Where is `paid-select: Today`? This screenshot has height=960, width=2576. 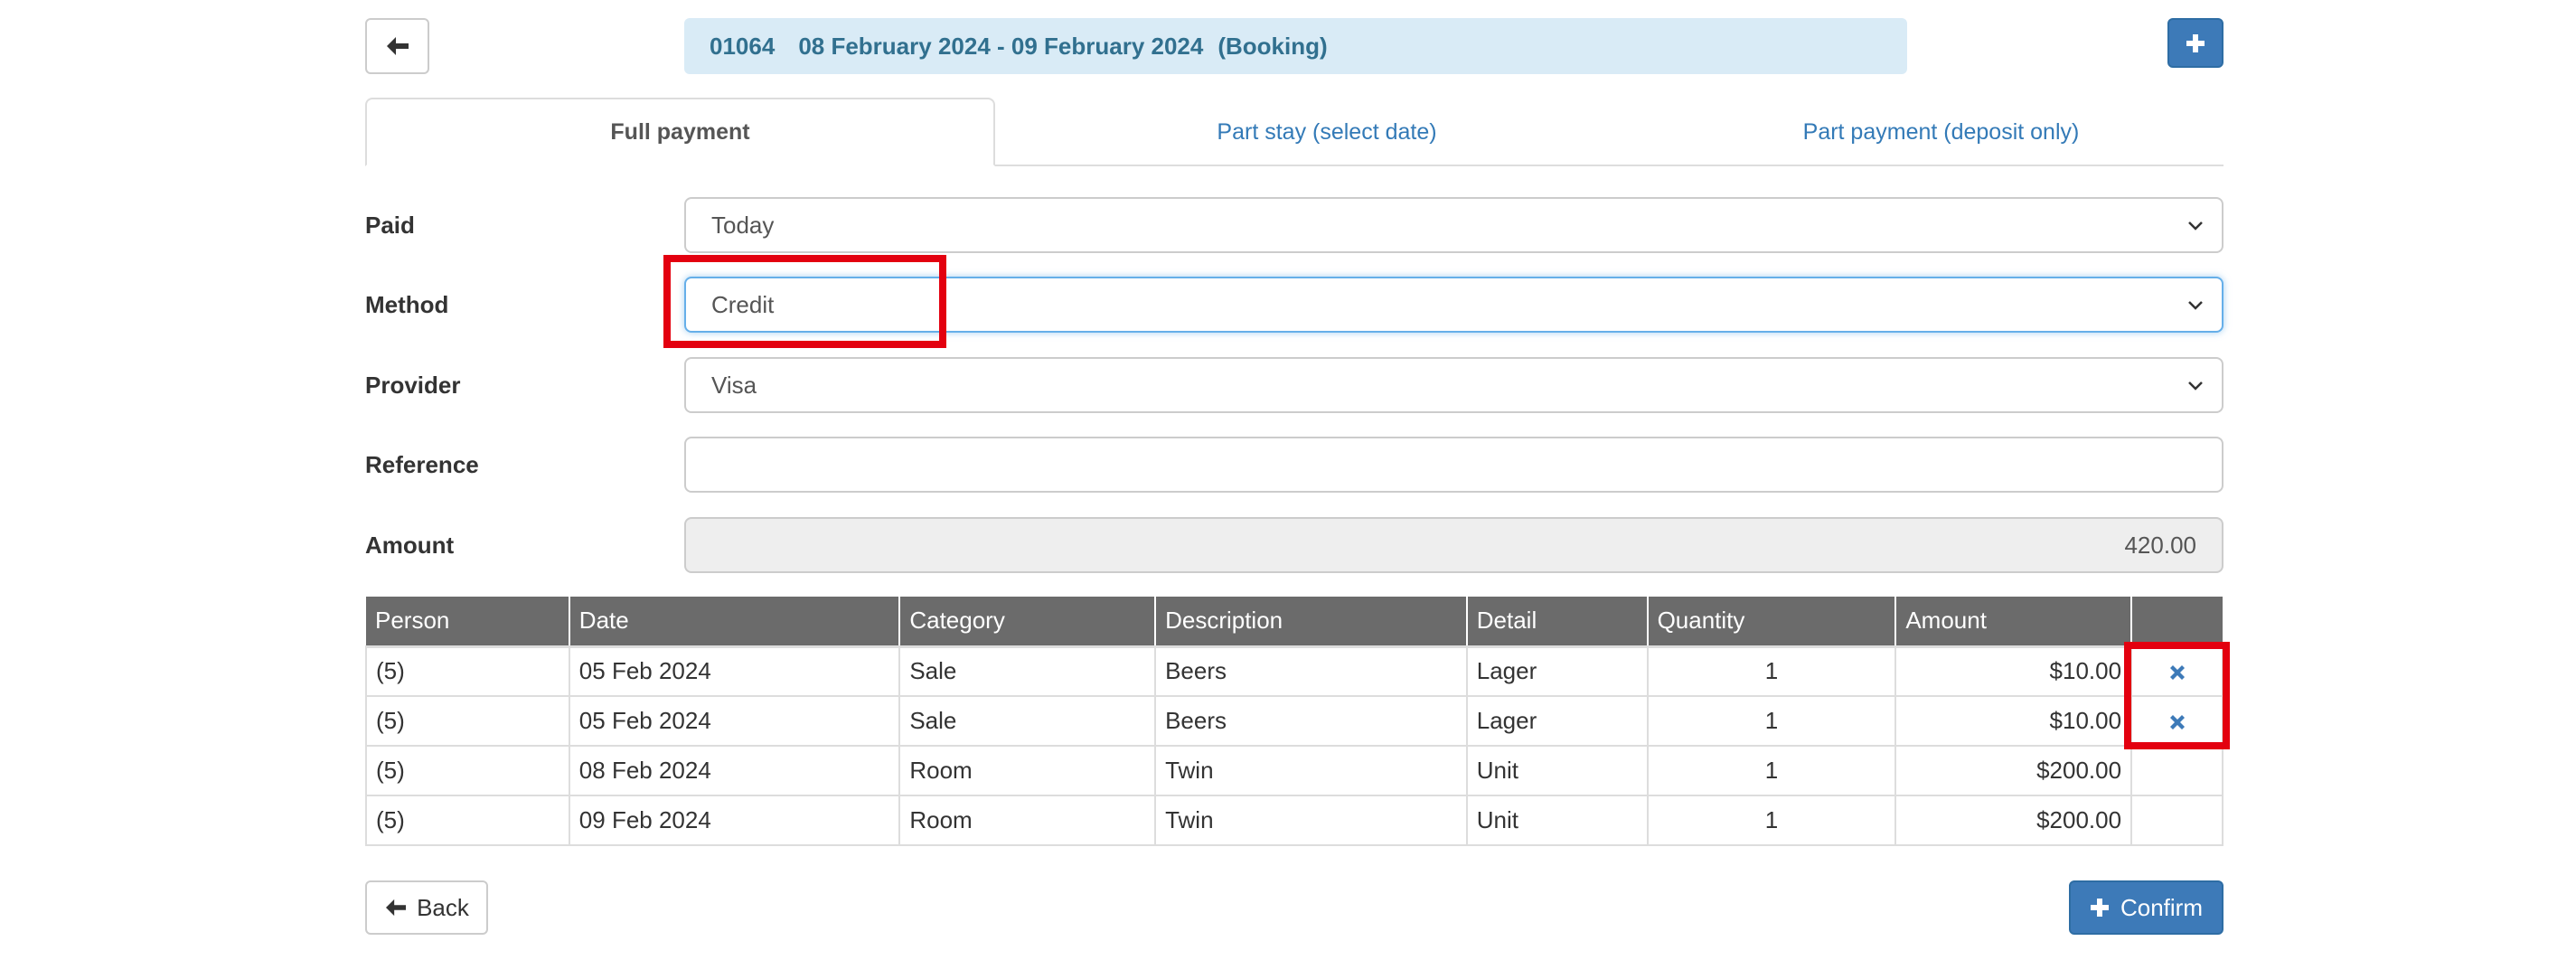 paid-select: Today is located at coordinates (1454, 225).